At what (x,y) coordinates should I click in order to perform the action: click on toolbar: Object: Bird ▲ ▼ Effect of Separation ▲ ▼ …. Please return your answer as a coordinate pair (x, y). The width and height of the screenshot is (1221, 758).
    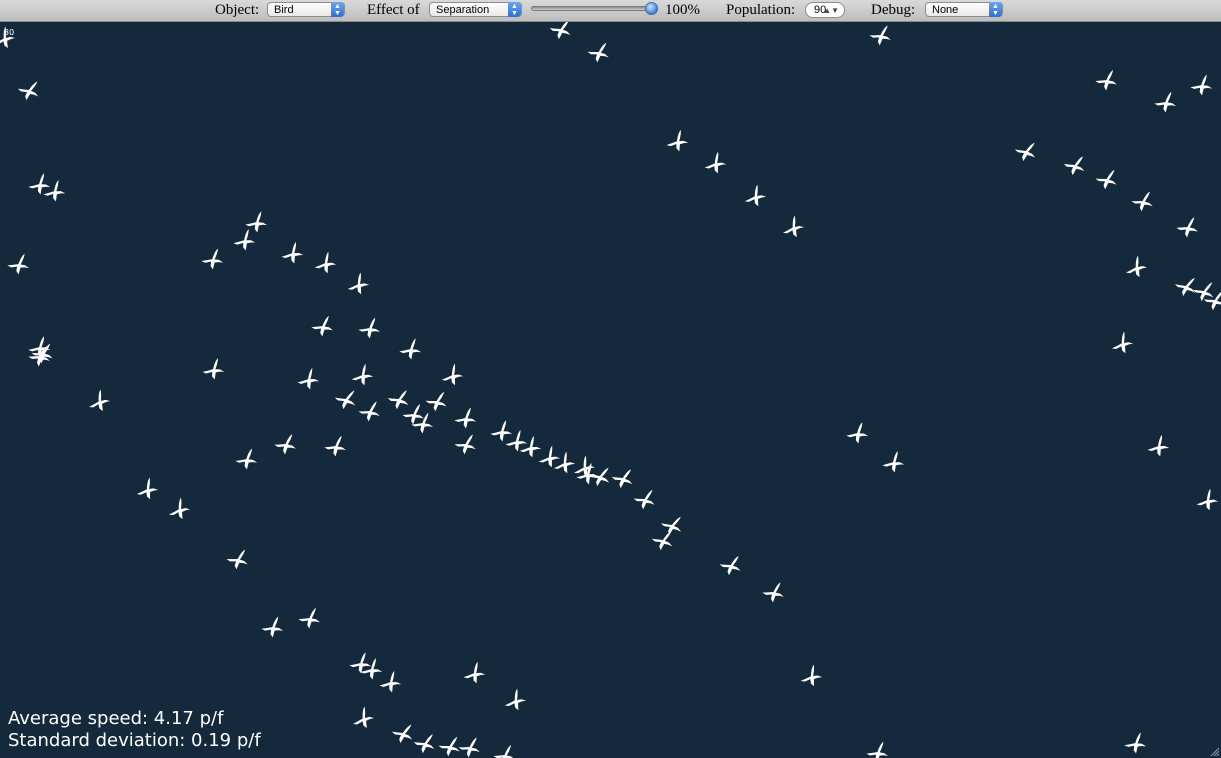
    Looking at the image, I should click on (610, 11).